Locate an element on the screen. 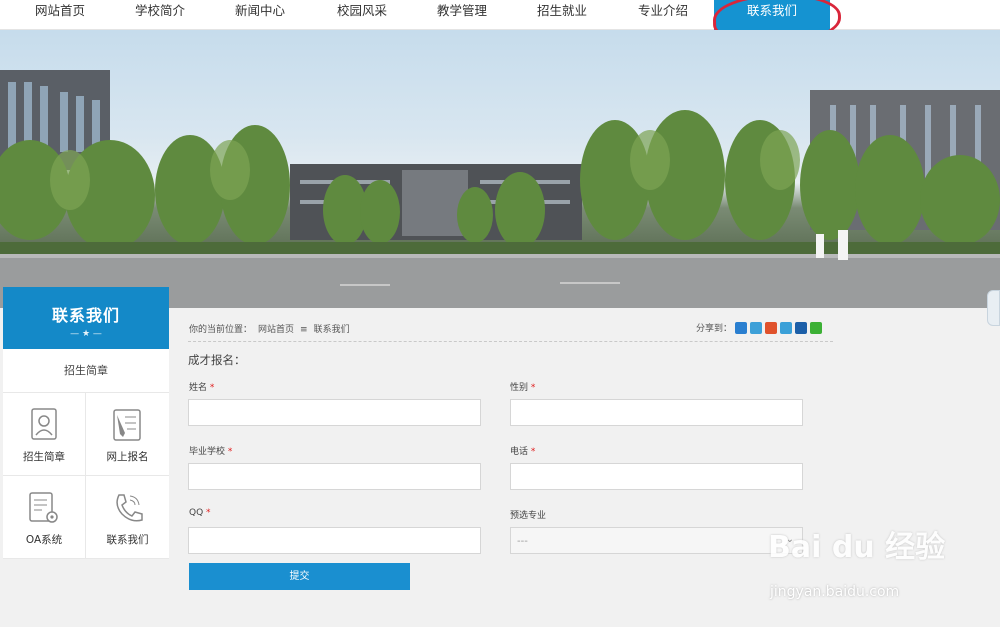 This screenshot has height=627, width=1000. weibo-share-icon is located at coordinates (771, 327).